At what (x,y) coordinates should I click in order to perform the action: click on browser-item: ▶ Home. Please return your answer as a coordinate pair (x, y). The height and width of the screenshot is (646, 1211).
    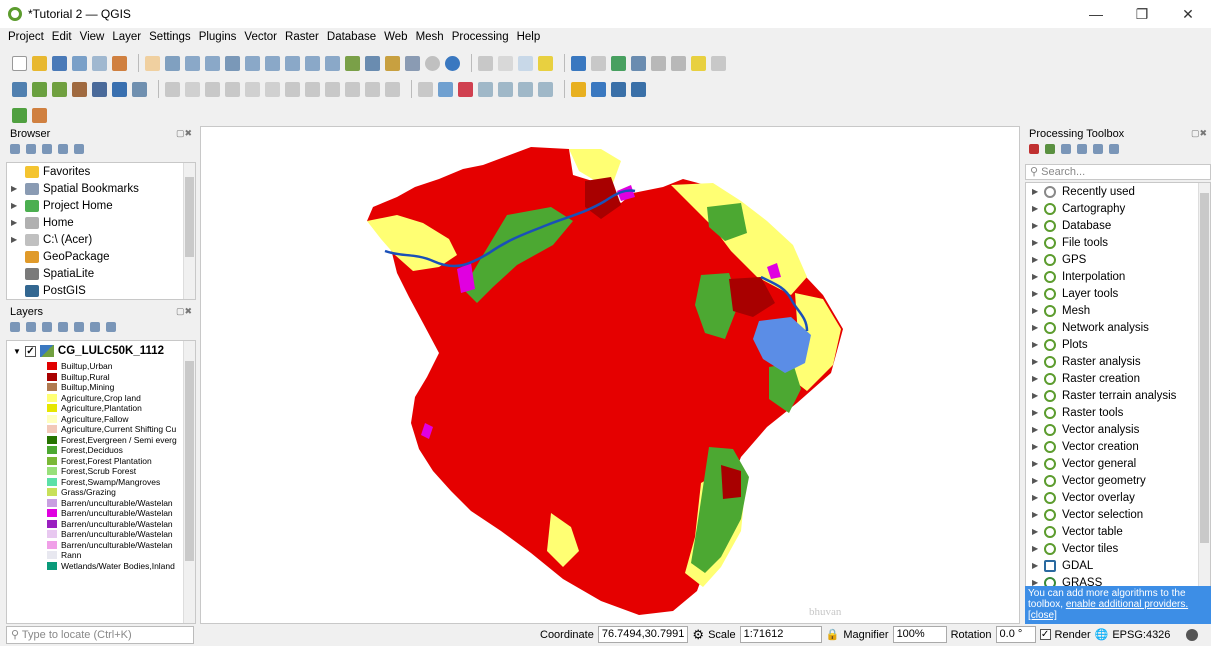
    Looking at the image, I should click on (101, 222).